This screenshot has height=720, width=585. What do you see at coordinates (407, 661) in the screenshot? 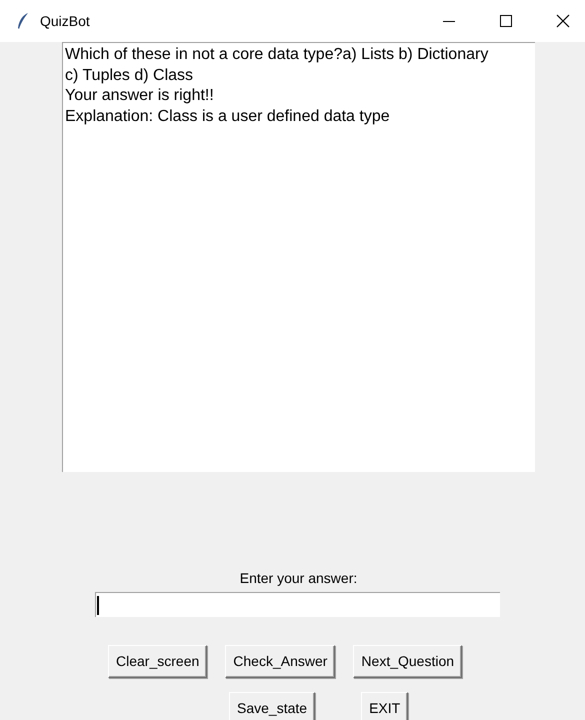
I see `action-button: Next_Question` at bounding box center [407, 661].